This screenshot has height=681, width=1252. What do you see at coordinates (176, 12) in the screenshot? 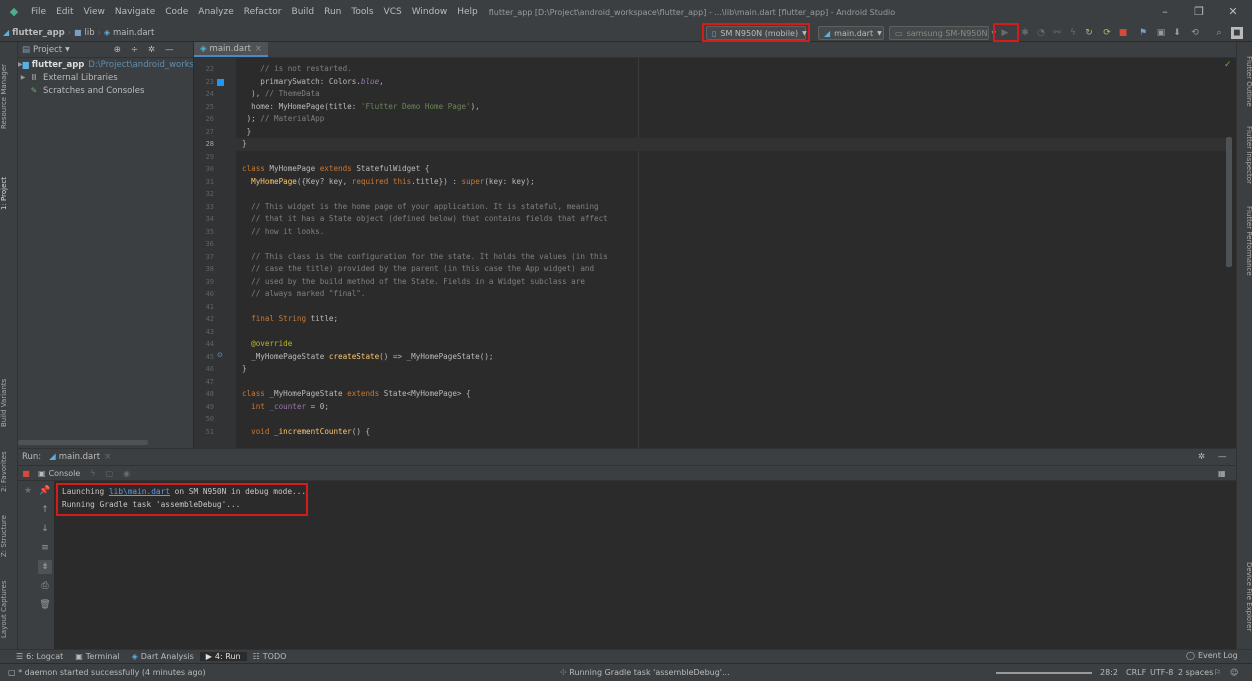
I see `menu-code: Code` at bounding box center [176, 12].